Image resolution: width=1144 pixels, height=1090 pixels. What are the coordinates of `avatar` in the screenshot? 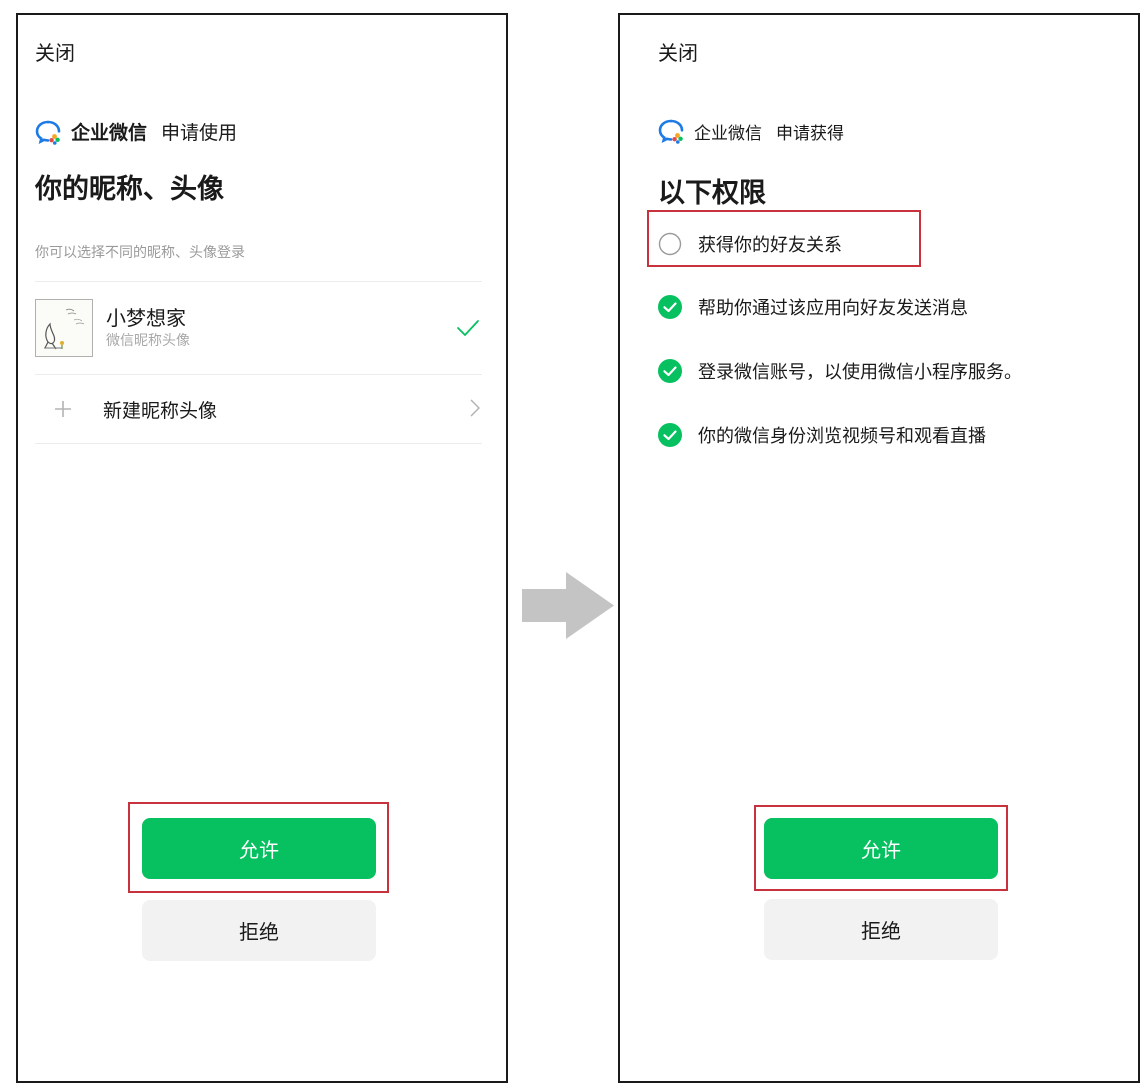 It's located at (64, 328).